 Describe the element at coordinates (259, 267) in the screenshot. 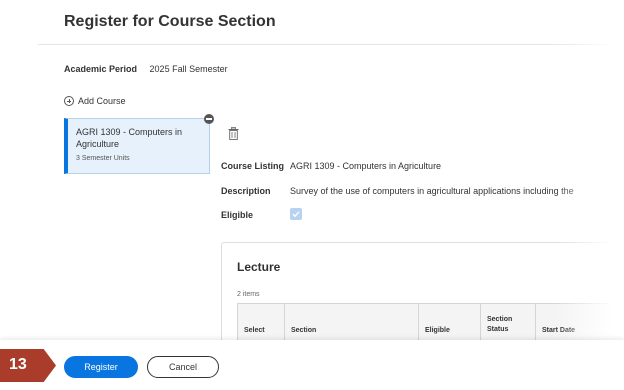

I see `lecture-title: Lecture` at that location.